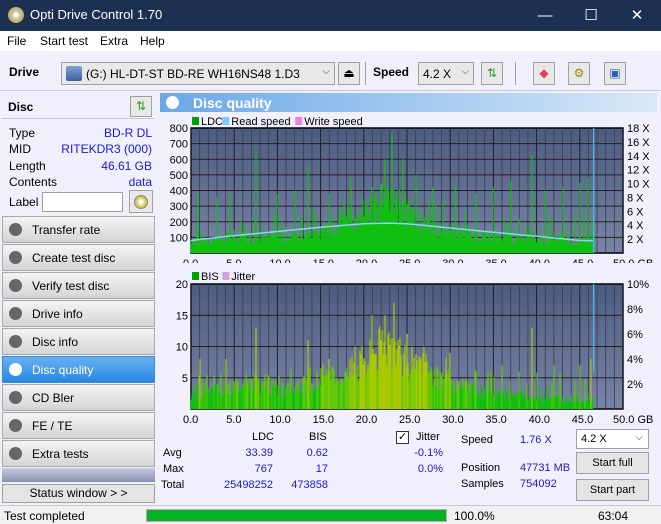 This screenshot has height=524, width=661. What do you see at coordinates (330, 15) in the screenshot?
I see `title-bar: Opti Drive Control 1.70 — ☐ ✕` at bounding box center [330, 15].